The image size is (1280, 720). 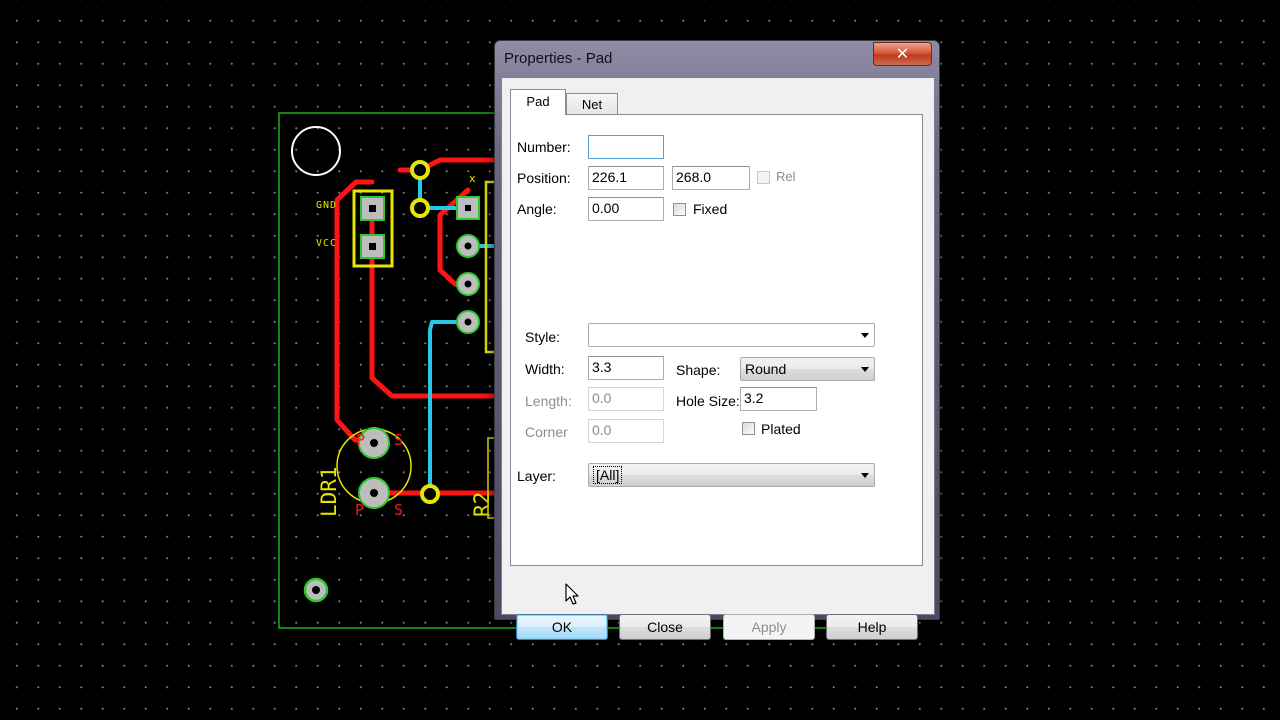 I want to click on number-label: Number:, so click(x=544, y=147).